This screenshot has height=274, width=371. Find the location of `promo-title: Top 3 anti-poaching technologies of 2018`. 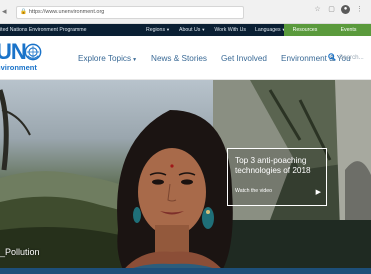

promo-title: Top 3 anti-poaching technologies of 2018 is located at coordinates (273, 165).